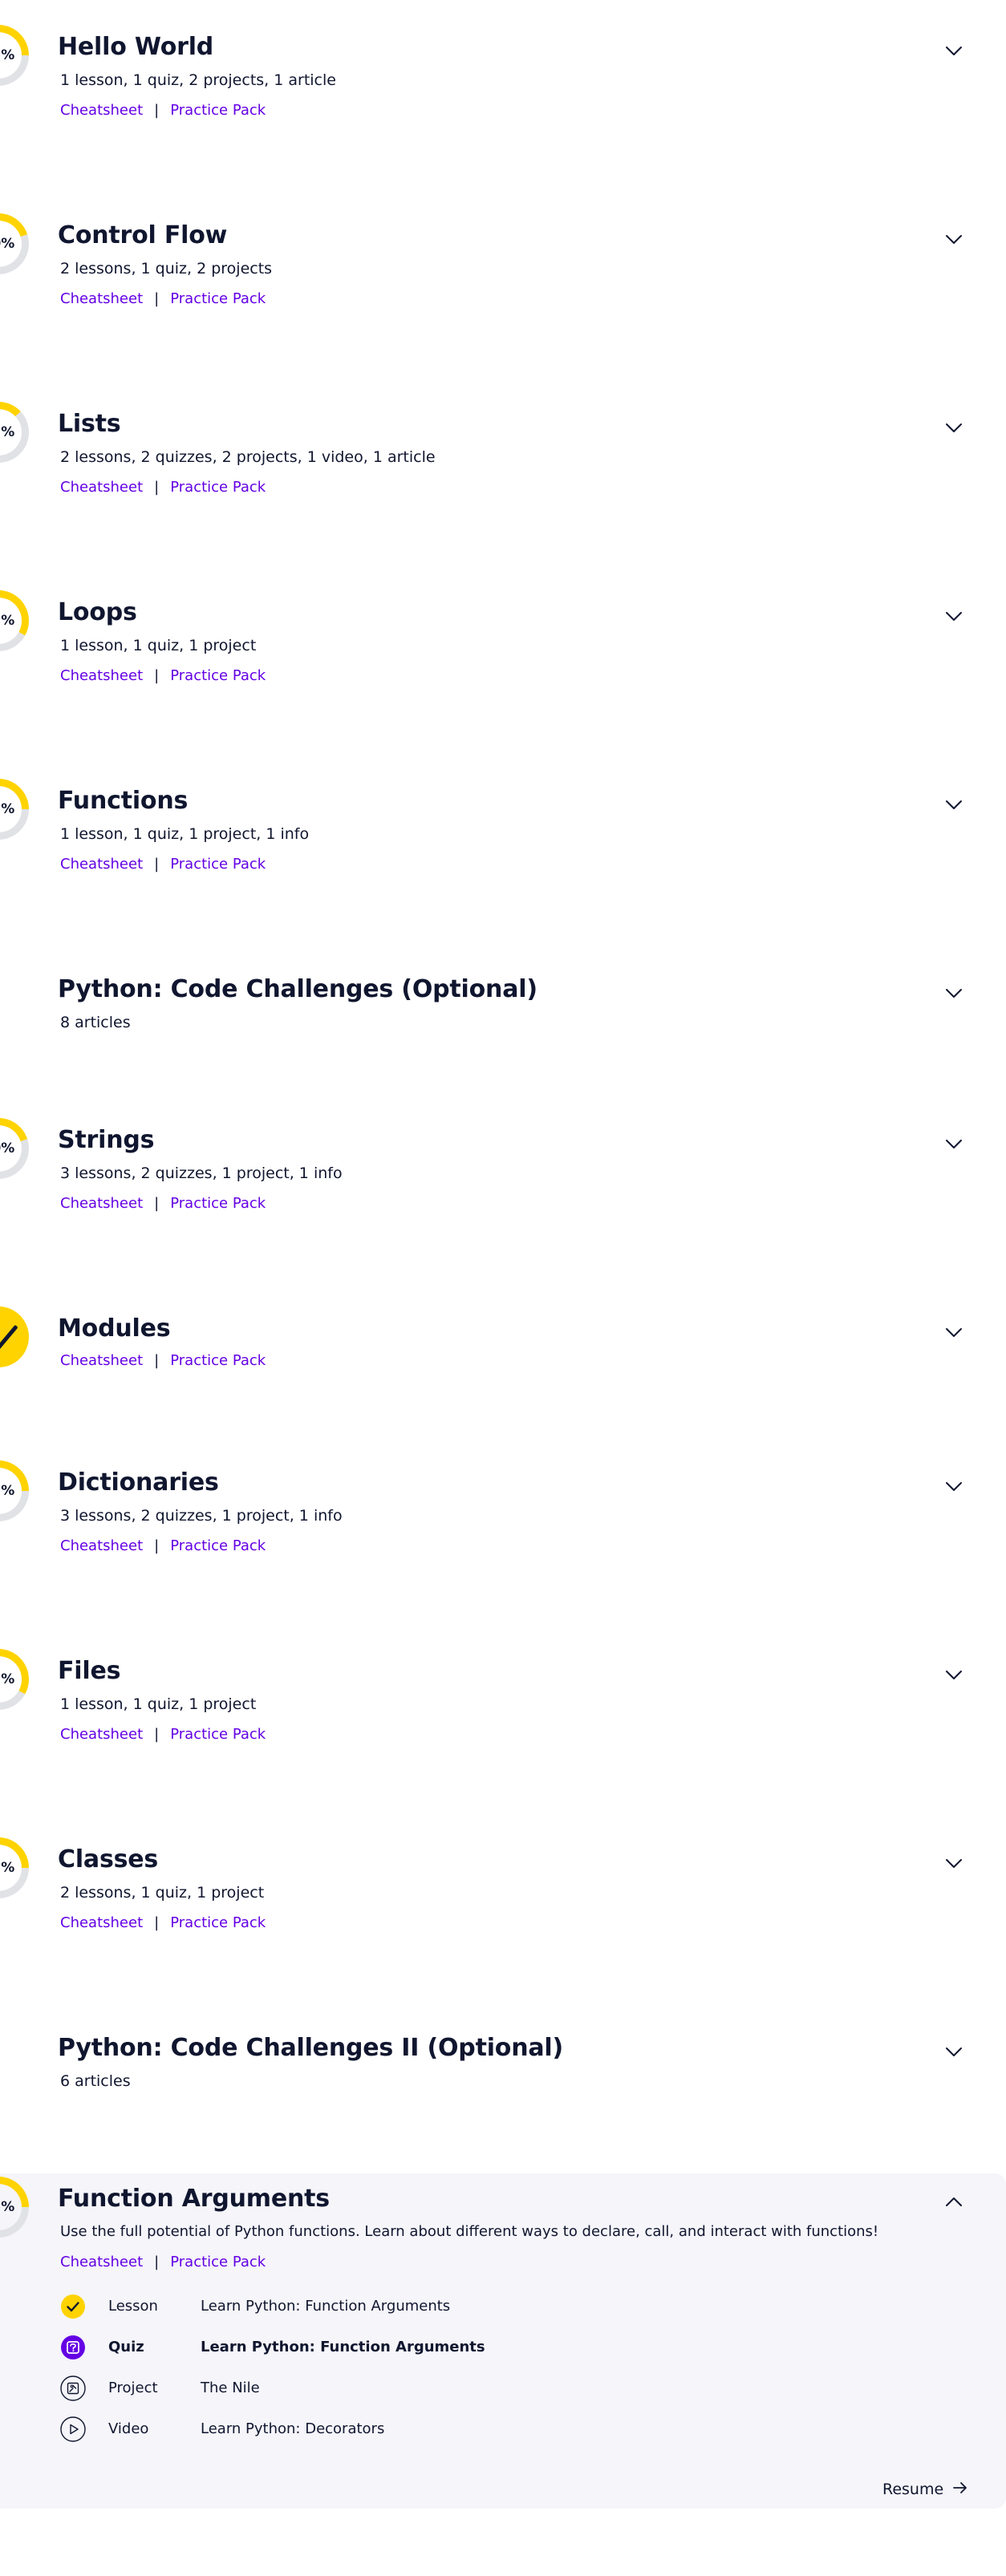  Describe the element at coordinates (89, 1671) in the screenshot. I see `module-title: Files` at that location.